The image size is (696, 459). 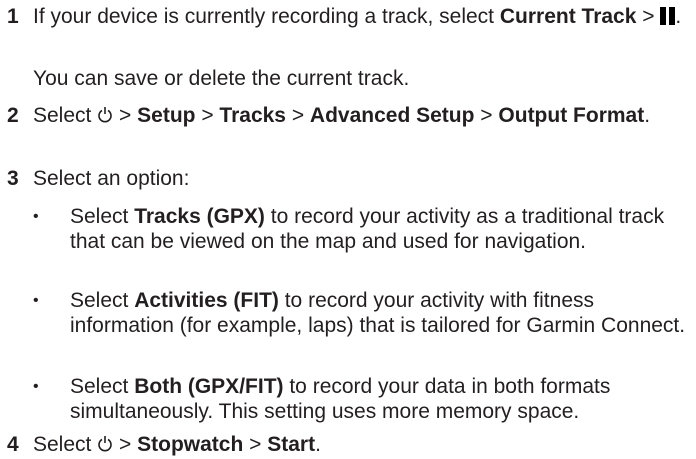 I want to click on step-4: 4 Select > Stopwatch > Start., so click(x=348, y=445).